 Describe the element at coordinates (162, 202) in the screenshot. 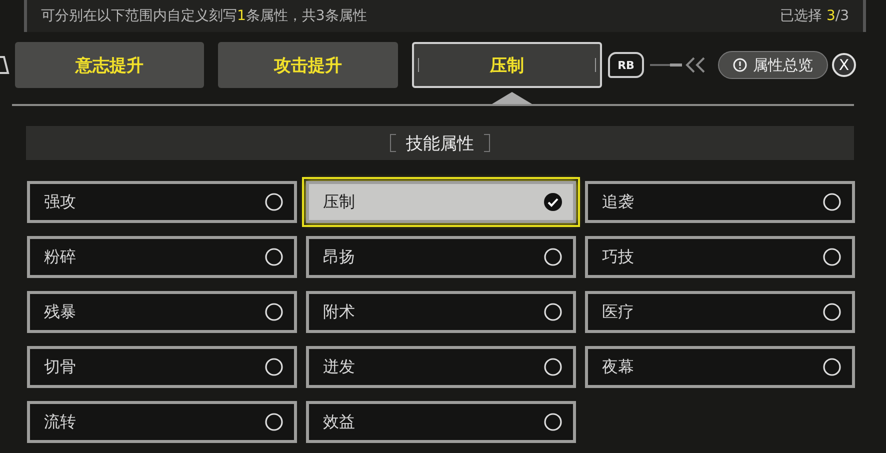

I see `attribute-option: 强攻` at that location.